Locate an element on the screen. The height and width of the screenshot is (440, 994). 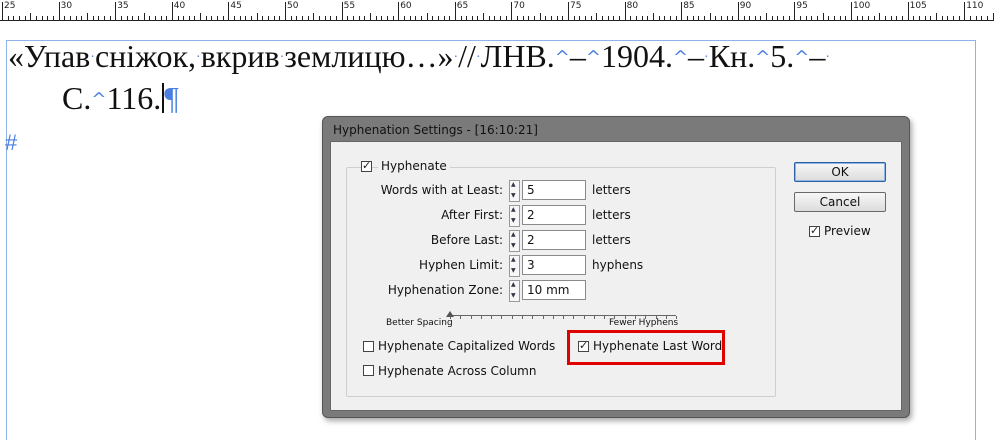
ok-button: OK is located at coordinates (840, 172).